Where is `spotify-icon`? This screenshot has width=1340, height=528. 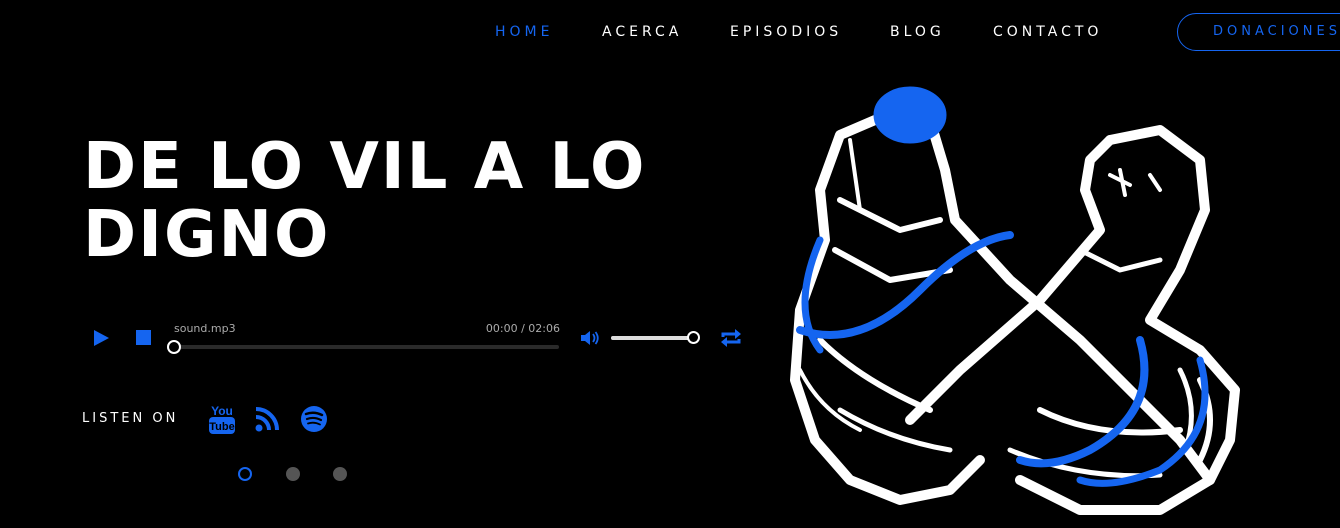 spotify-icon is located at coordinates (314, 419).